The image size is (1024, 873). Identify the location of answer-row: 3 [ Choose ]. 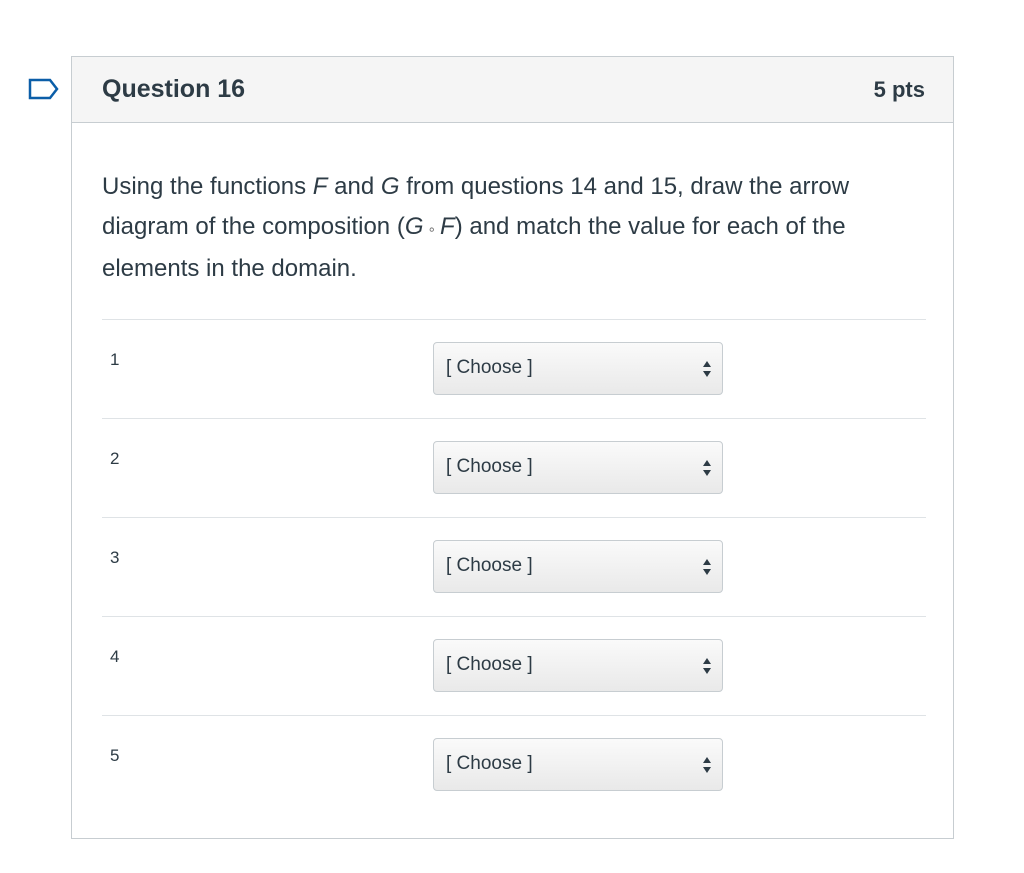
(514, 566).